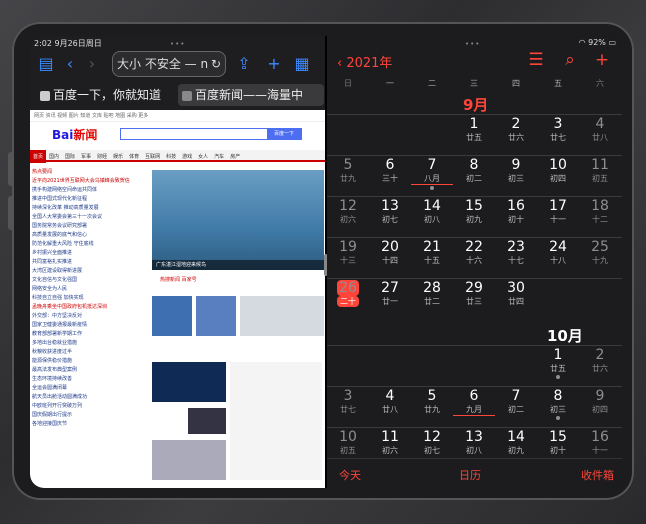  Describe the element at coordinates (171, 156) in the screenshot. I see `news-nav-item: 科技` at that location.